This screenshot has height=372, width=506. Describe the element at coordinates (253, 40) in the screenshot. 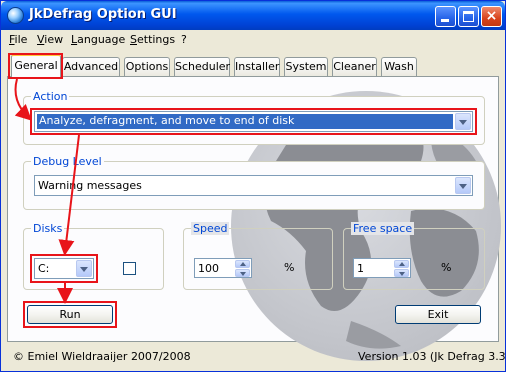

I see `menu-bar: File View Language Settings ?` at that location.